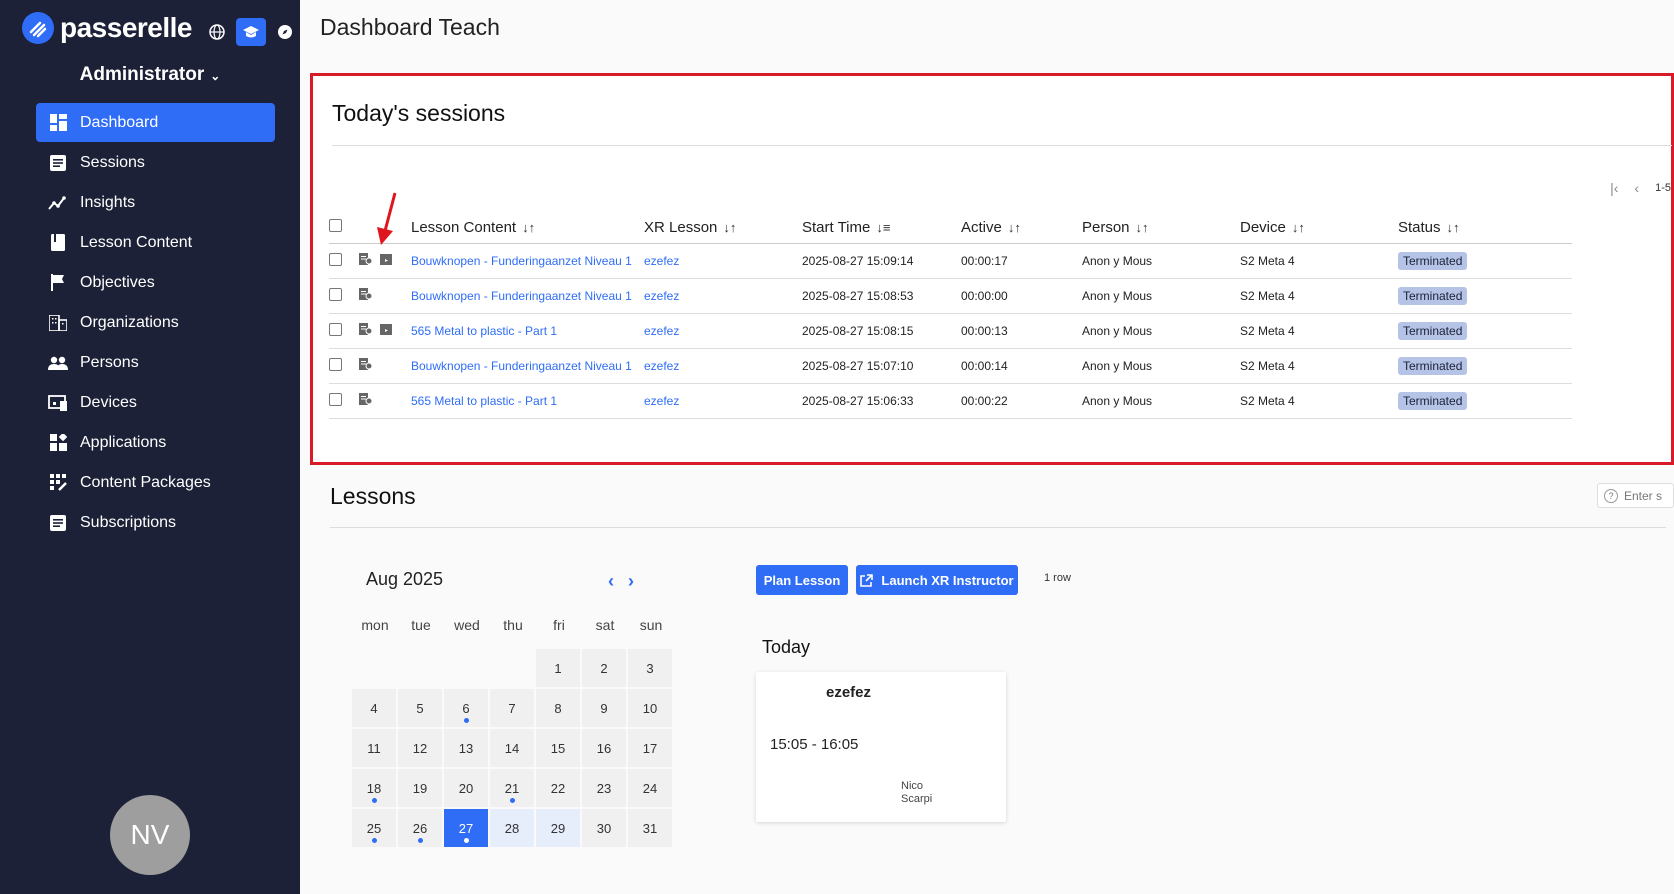 The height and width of the screenshot is (894, 1674). What do you see at coordinates (155, 482) in the screenshot?
I see `sidebar-item-content-packages: Content Packages` at bounding box center [155, 482].